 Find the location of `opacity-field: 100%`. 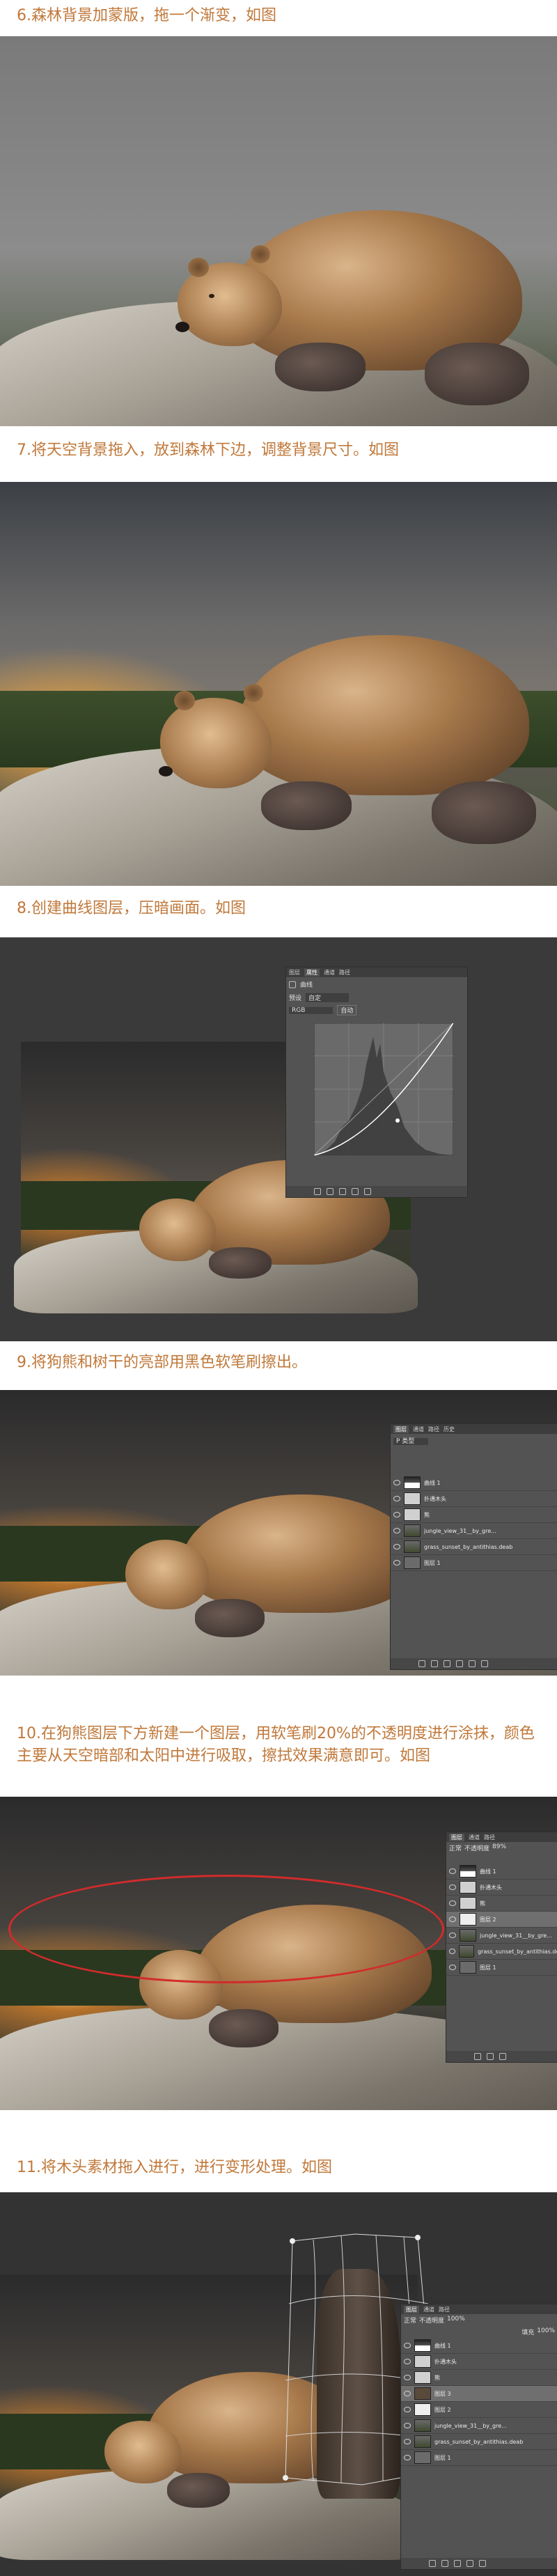

opacity-field: 100% is located at coordinates (456, 2320).